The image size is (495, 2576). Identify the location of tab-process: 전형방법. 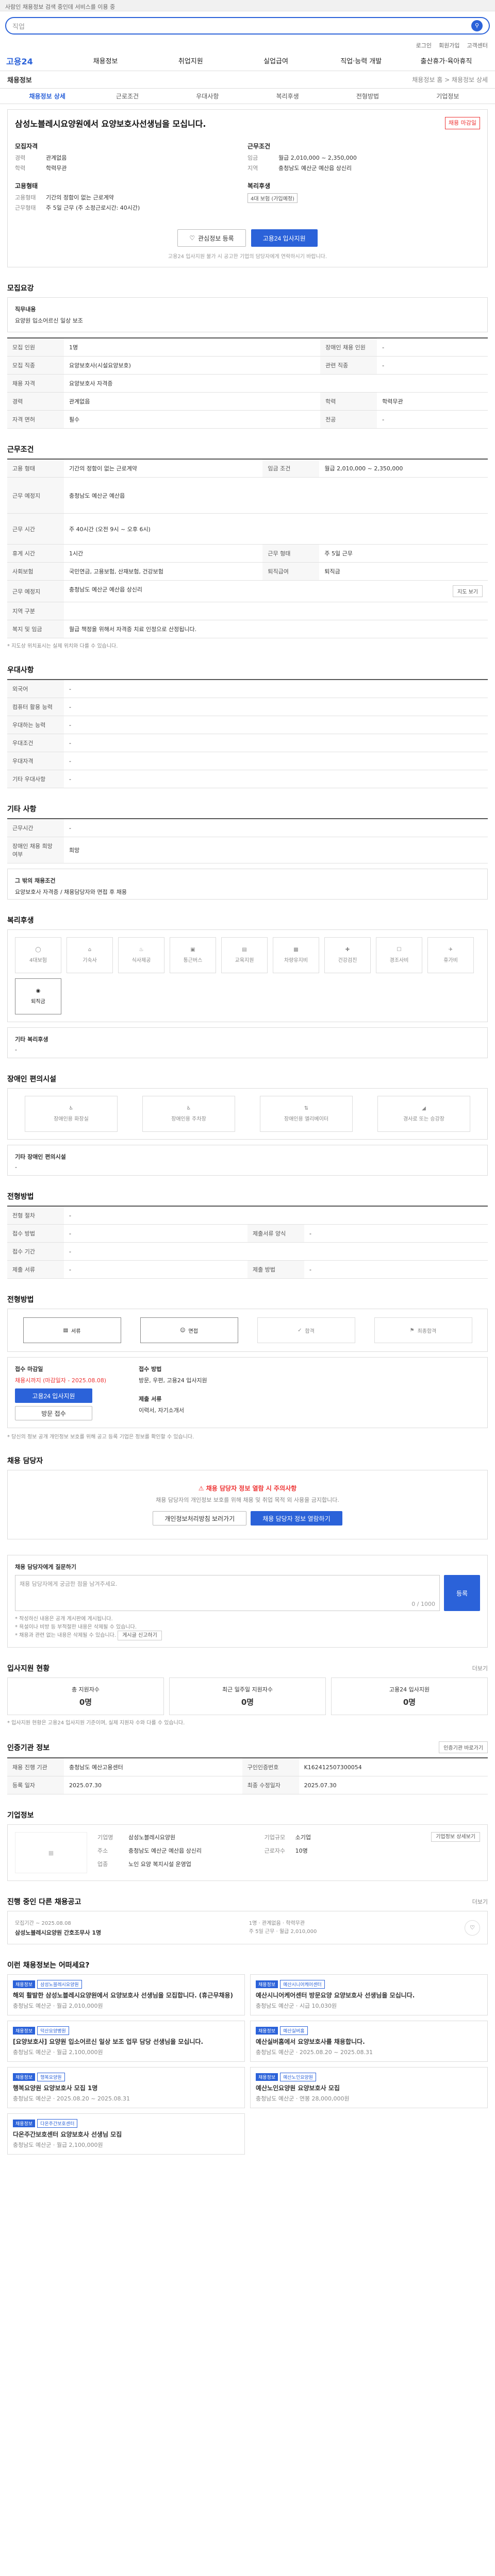
(367, 96).